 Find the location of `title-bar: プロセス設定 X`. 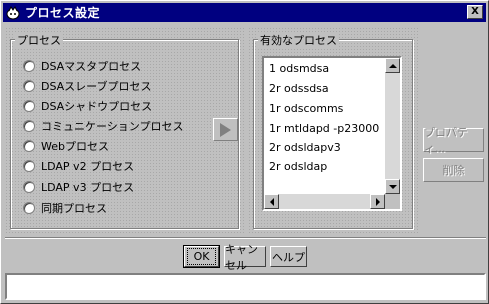

title-bar: プロセス設定 X is located at coordinates (244, 12).